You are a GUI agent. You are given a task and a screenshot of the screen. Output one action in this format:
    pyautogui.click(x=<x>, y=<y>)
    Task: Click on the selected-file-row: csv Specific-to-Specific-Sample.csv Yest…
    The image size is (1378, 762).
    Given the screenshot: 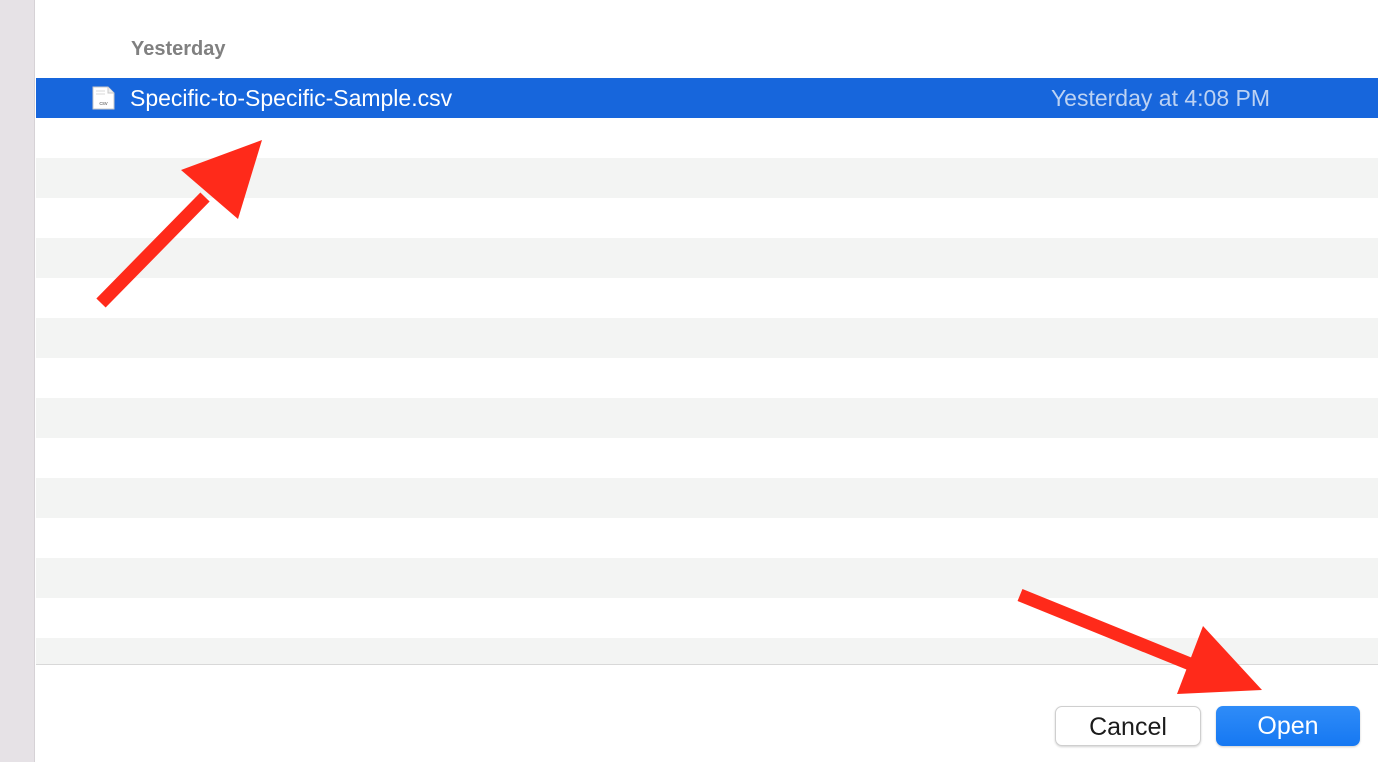 What is the action you would take?
    pyautogui.click(x=707, y=98)
    